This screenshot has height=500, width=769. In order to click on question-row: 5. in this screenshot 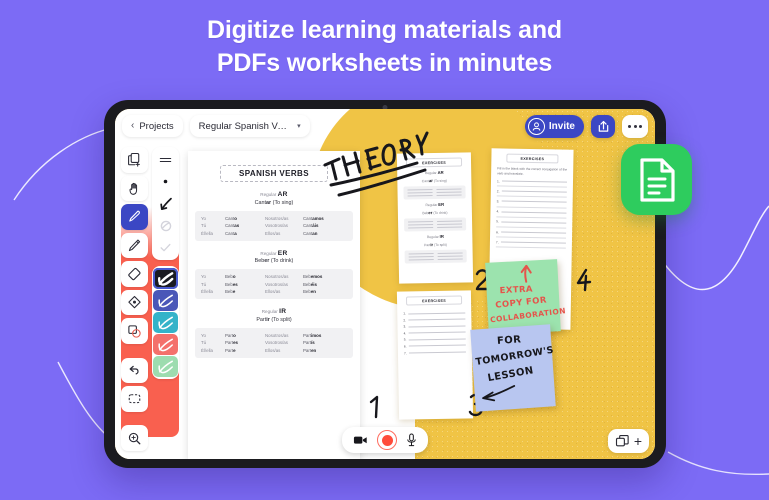, I will do `click(531, 222)`.